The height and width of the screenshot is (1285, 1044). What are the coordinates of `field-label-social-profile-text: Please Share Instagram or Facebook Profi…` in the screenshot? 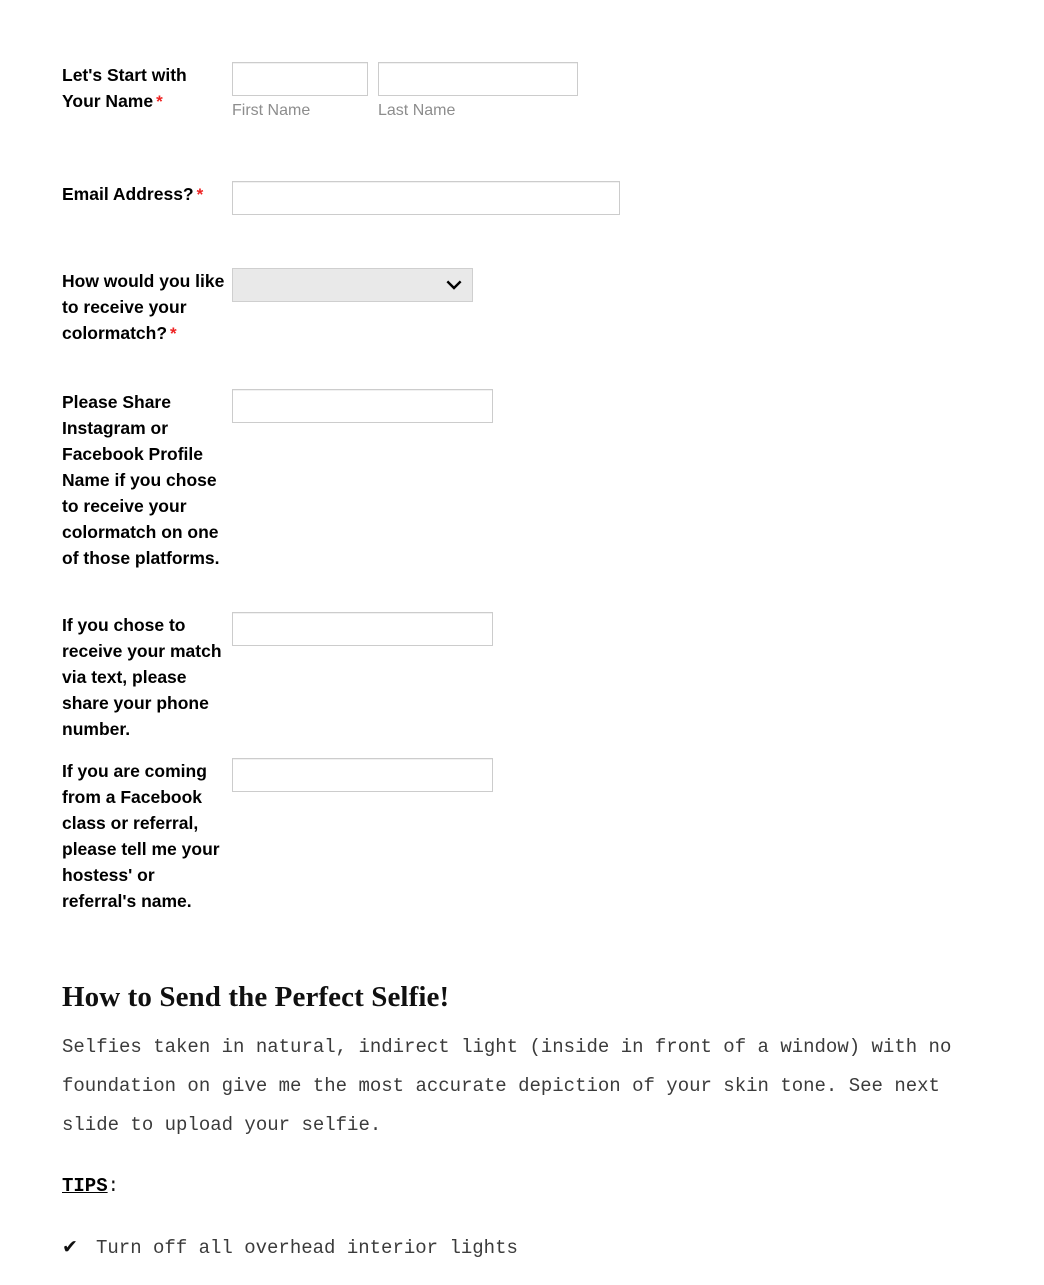 It's located at (141, 480).